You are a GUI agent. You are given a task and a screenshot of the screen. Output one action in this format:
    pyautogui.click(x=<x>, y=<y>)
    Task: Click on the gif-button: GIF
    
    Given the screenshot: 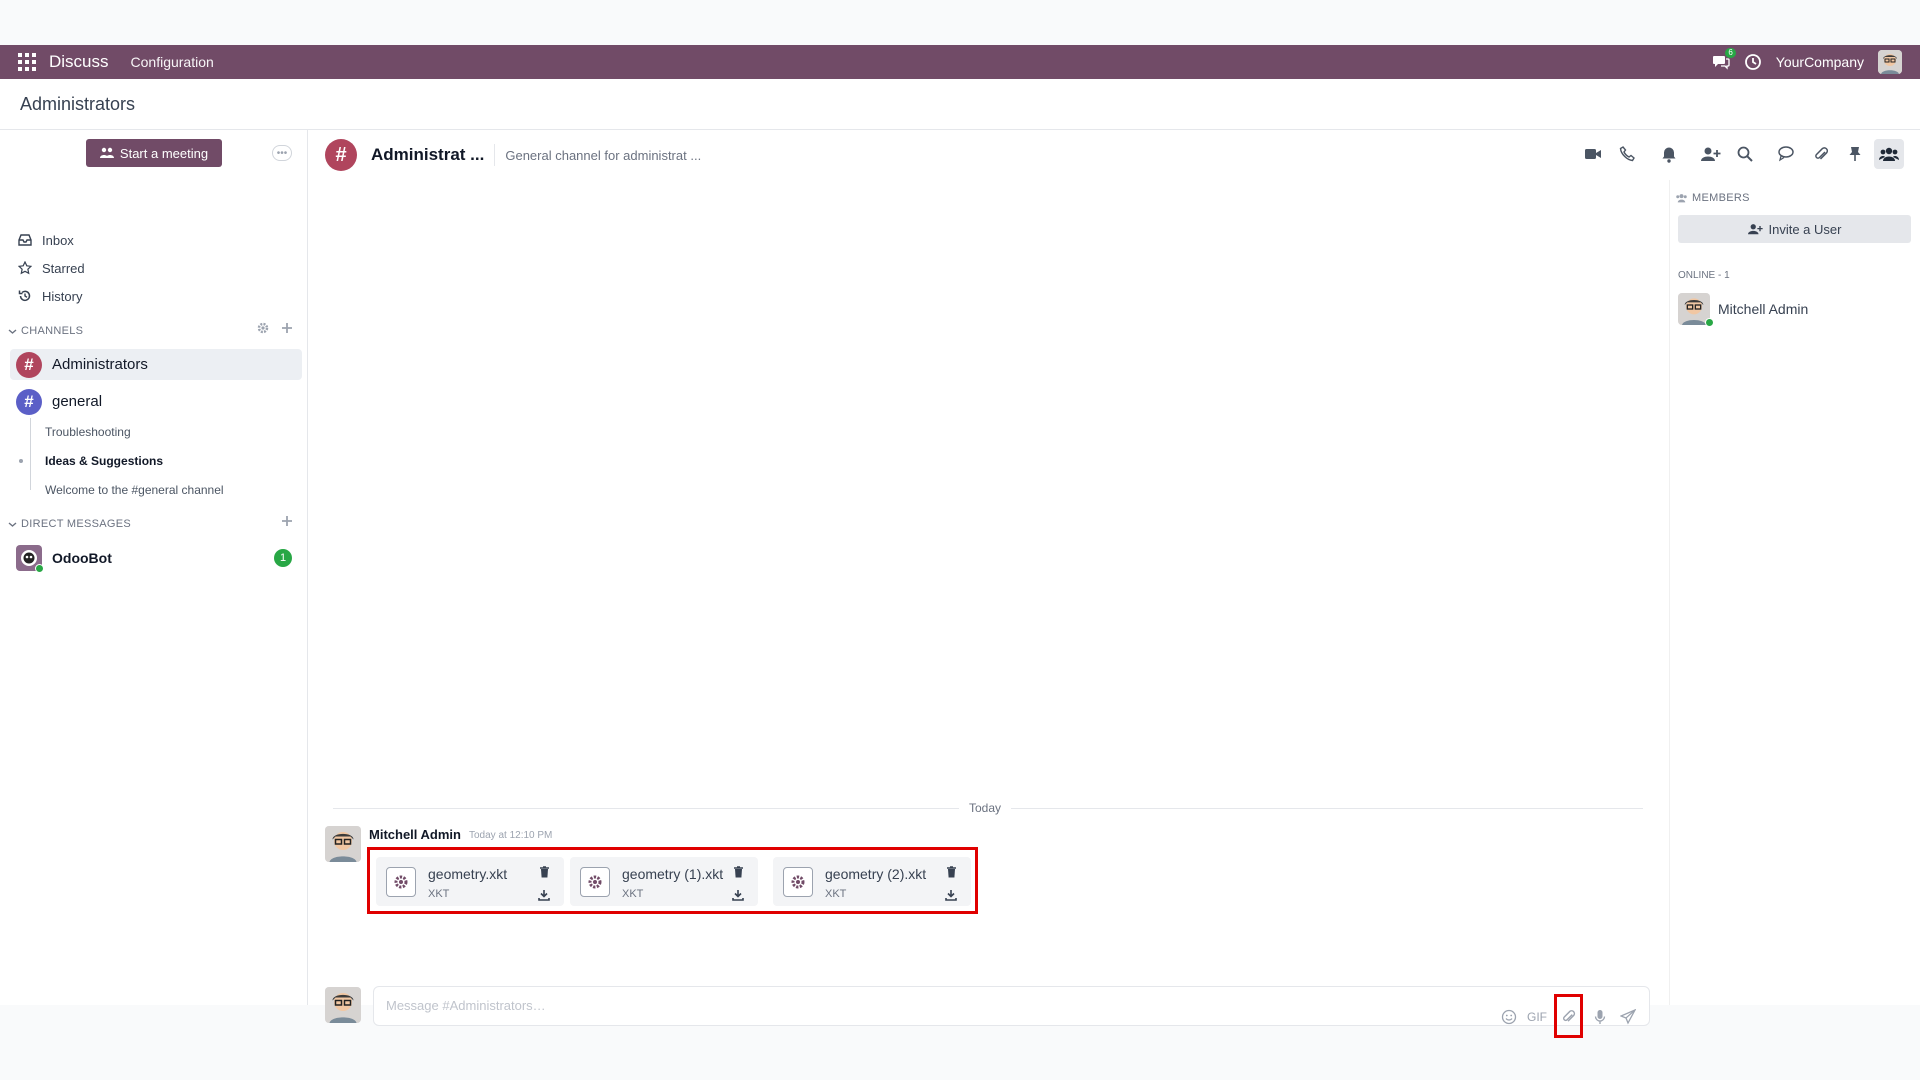 What is the action you would take?
    pyautogui.click(x=1537, y=1017)
    